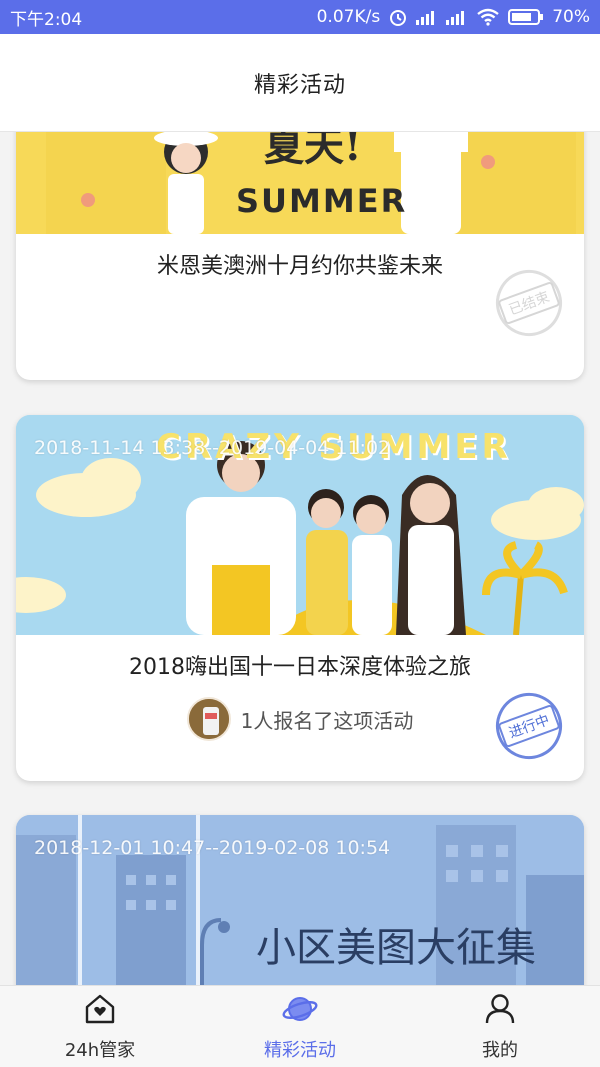  I want to click on tab-mine: 我的, so click(500, 1026).